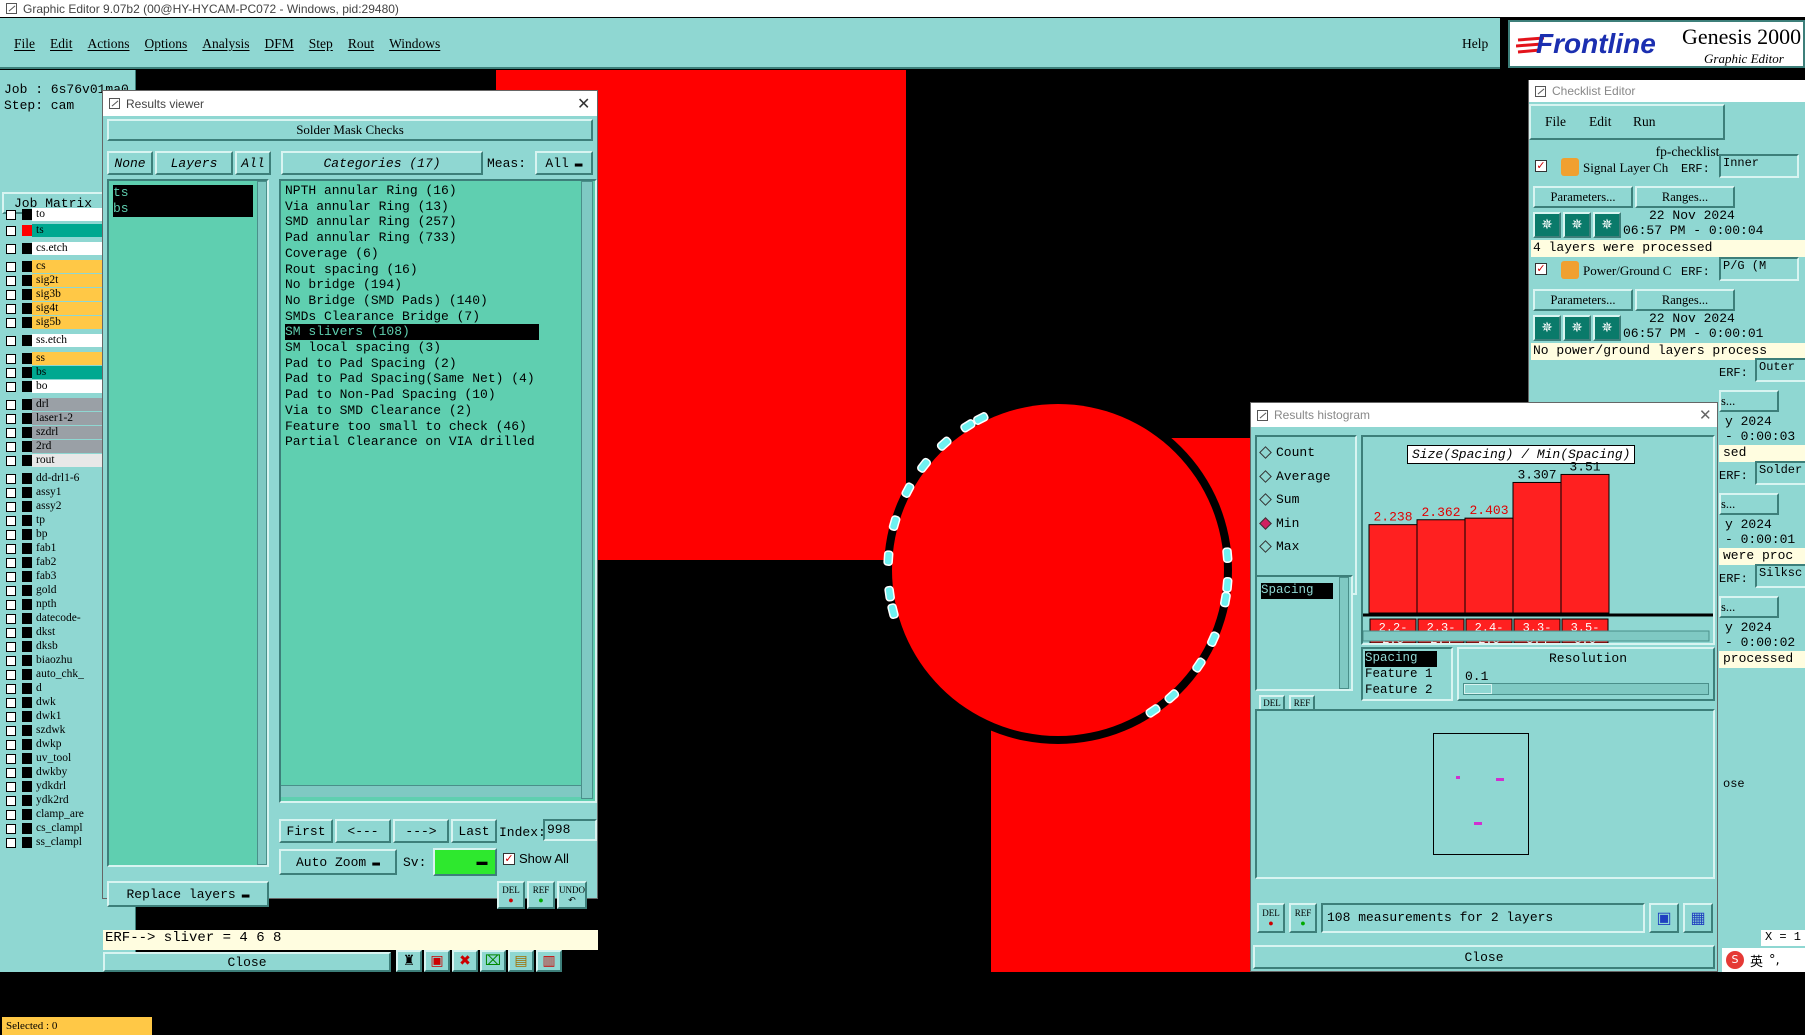  What do you see at coordinates (412, 411) in the screenshot?
I see `category-item: Via to SMD Clearance (2)` at bounding box center [412, 411].